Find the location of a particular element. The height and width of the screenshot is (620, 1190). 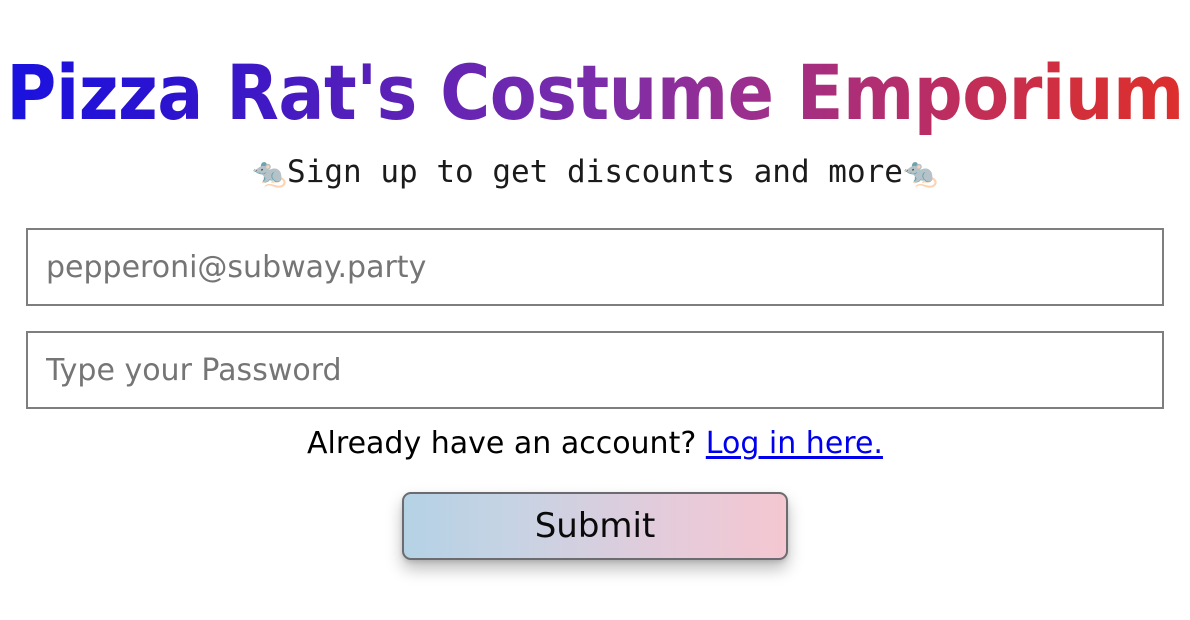

page-subtitle: 🐀Sign up to get discounts and more🐀 is located at coordinates (595, 172).